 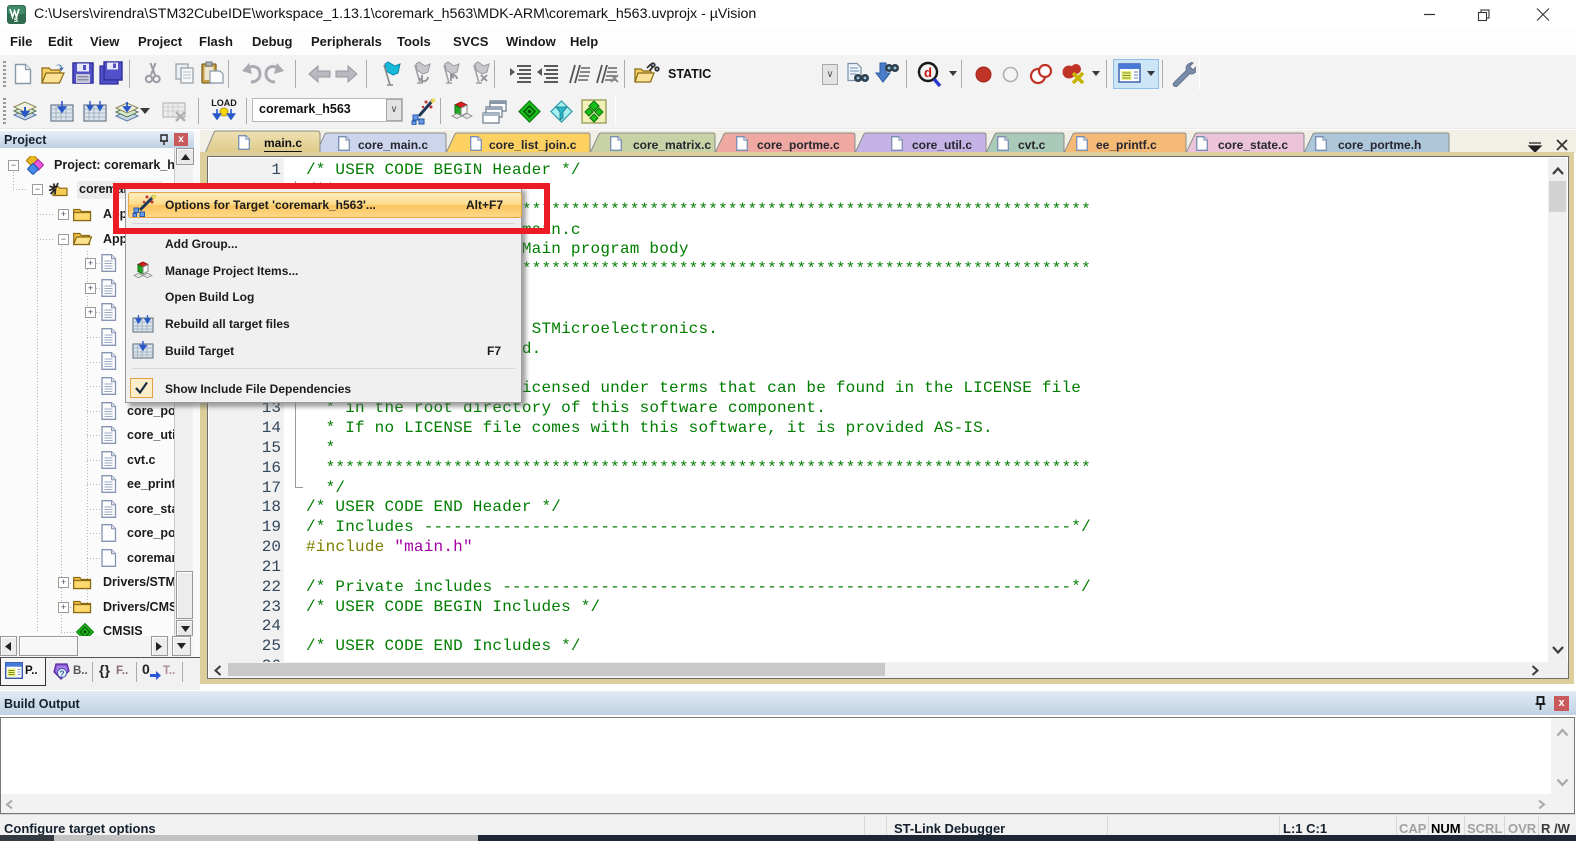 I want to click on svg-text: LOAD, so click(x=224, y=103).